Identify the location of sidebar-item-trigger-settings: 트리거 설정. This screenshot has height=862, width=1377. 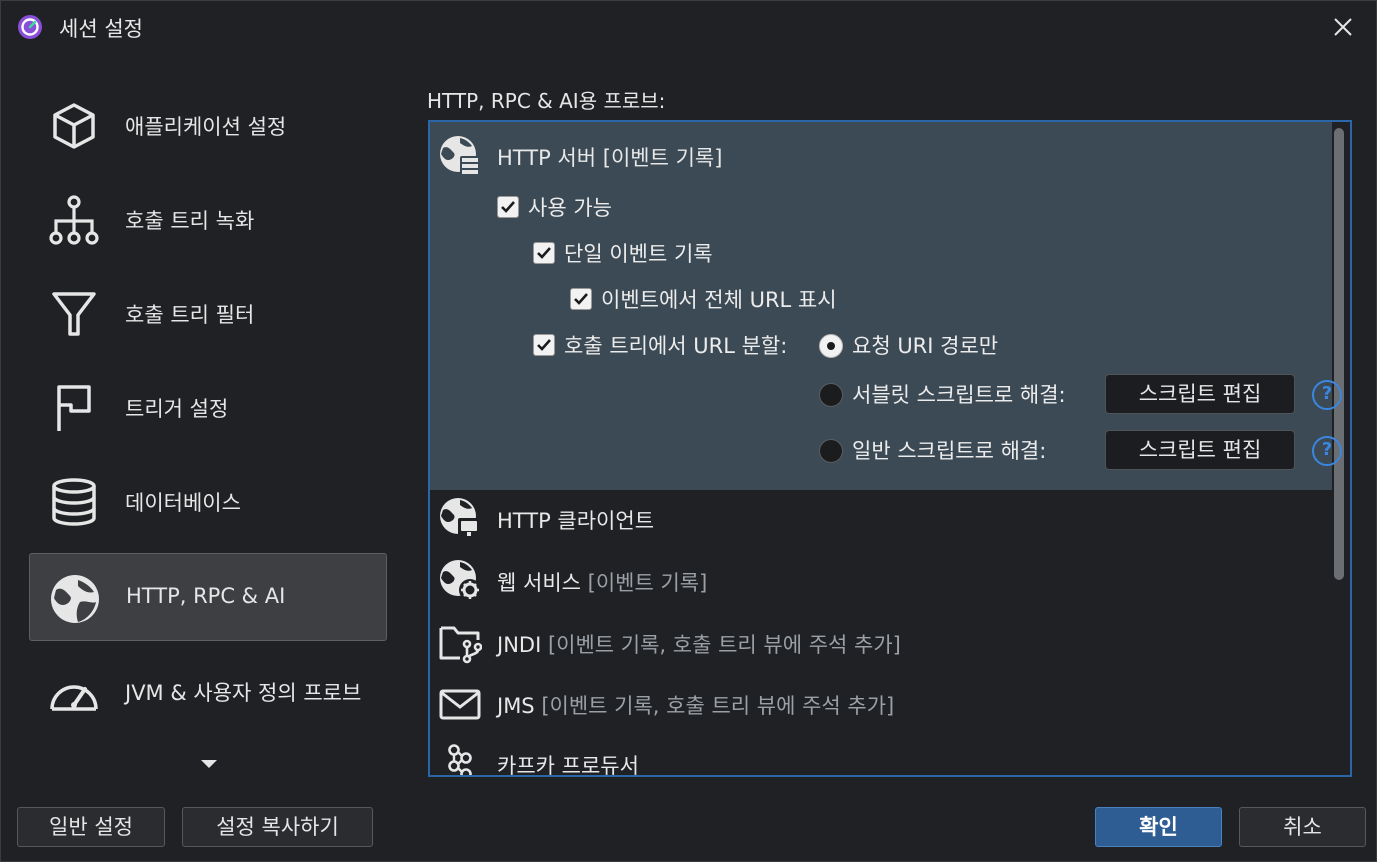
(207, 406).